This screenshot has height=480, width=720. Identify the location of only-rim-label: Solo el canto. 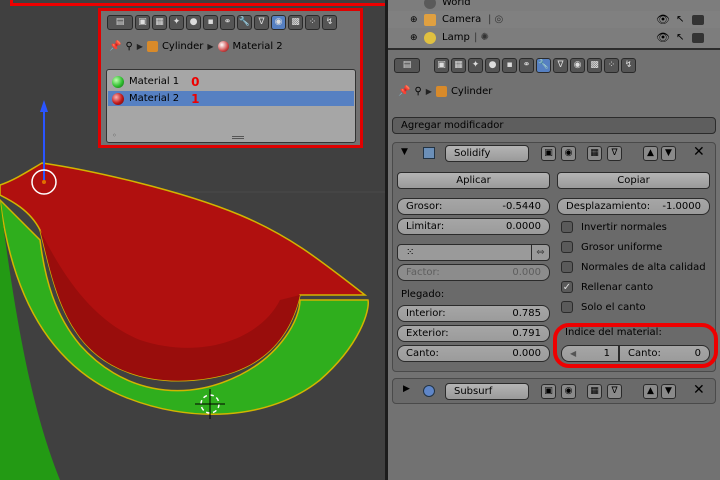
(613, 307).